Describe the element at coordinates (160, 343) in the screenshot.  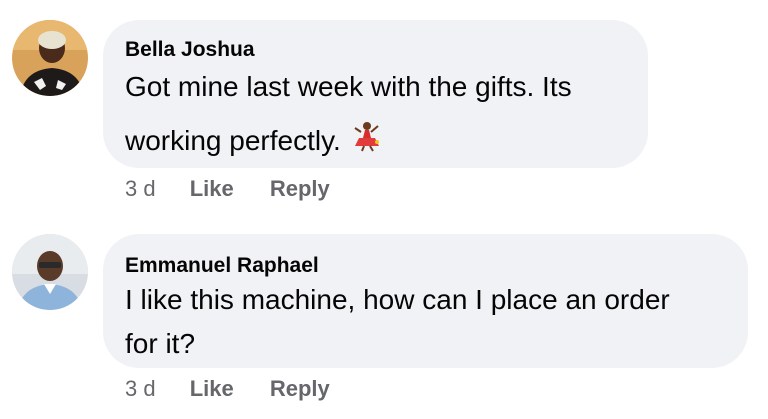
I see `comment-text-line-2: for it?` at that location.